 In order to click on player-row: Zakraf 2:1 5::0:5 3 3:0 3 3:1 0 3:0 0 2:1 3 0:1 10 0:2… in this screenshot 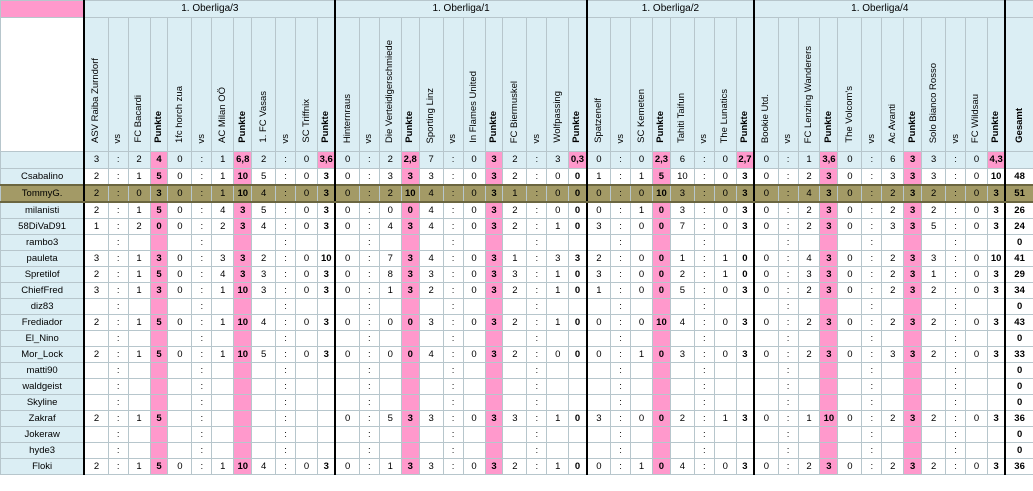, I will do `click(516, 418)`.